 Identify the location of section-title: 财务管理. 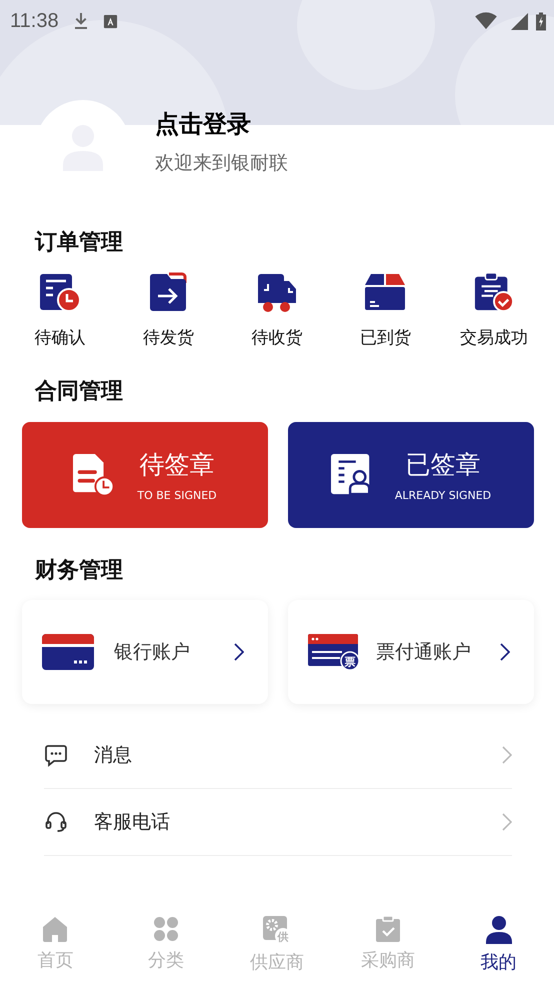
(79, 571).